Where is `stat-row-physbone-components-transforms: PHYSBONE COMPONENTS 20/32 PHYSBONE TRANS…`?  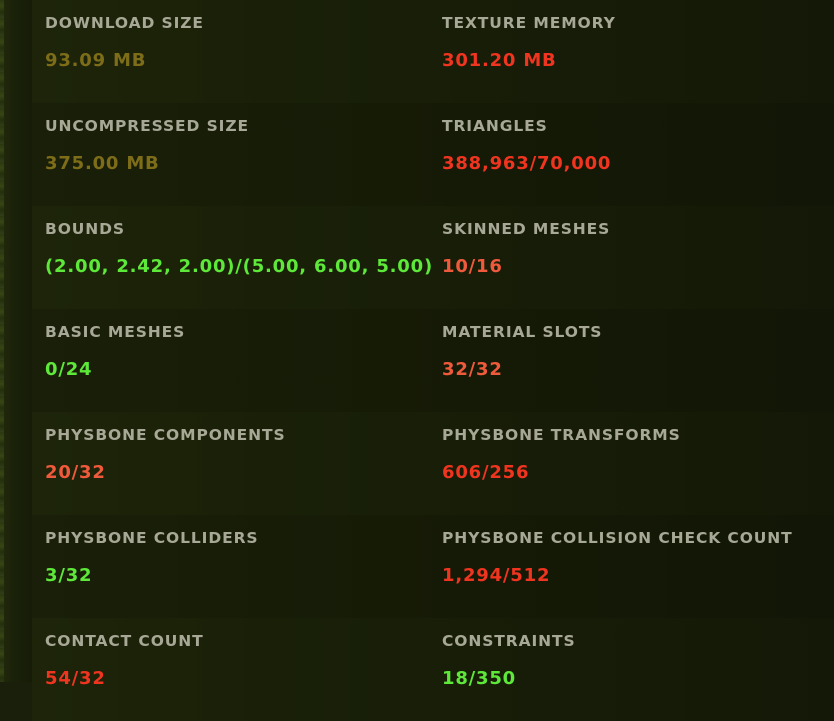 stat-row-physbone-components-transforms: PHYSBONE COMPONENTS 20/32 PHYSBONE TRANS… is located at coordinates (433, 463).